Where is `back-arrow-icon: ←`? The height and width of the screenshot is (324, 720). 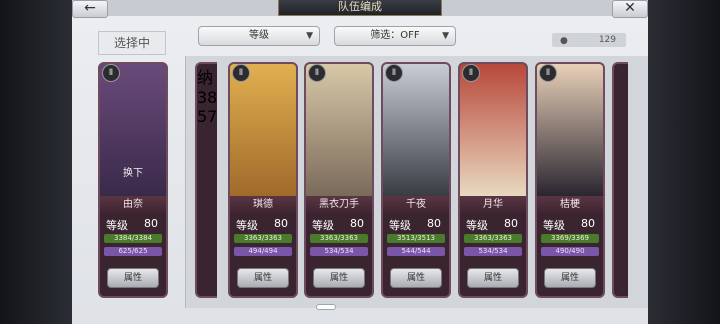 back-arrow-icon: ← is located at coordinates (90, 8).